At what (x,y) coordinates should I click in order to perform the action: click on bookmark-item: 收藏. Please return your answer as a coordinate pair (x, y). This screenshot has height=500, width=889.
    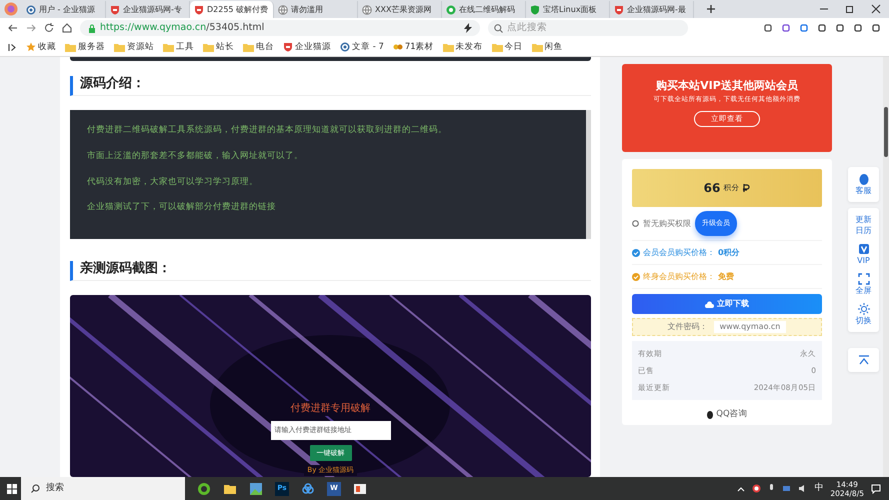
    Looking at the image, I should click on (41, 47).